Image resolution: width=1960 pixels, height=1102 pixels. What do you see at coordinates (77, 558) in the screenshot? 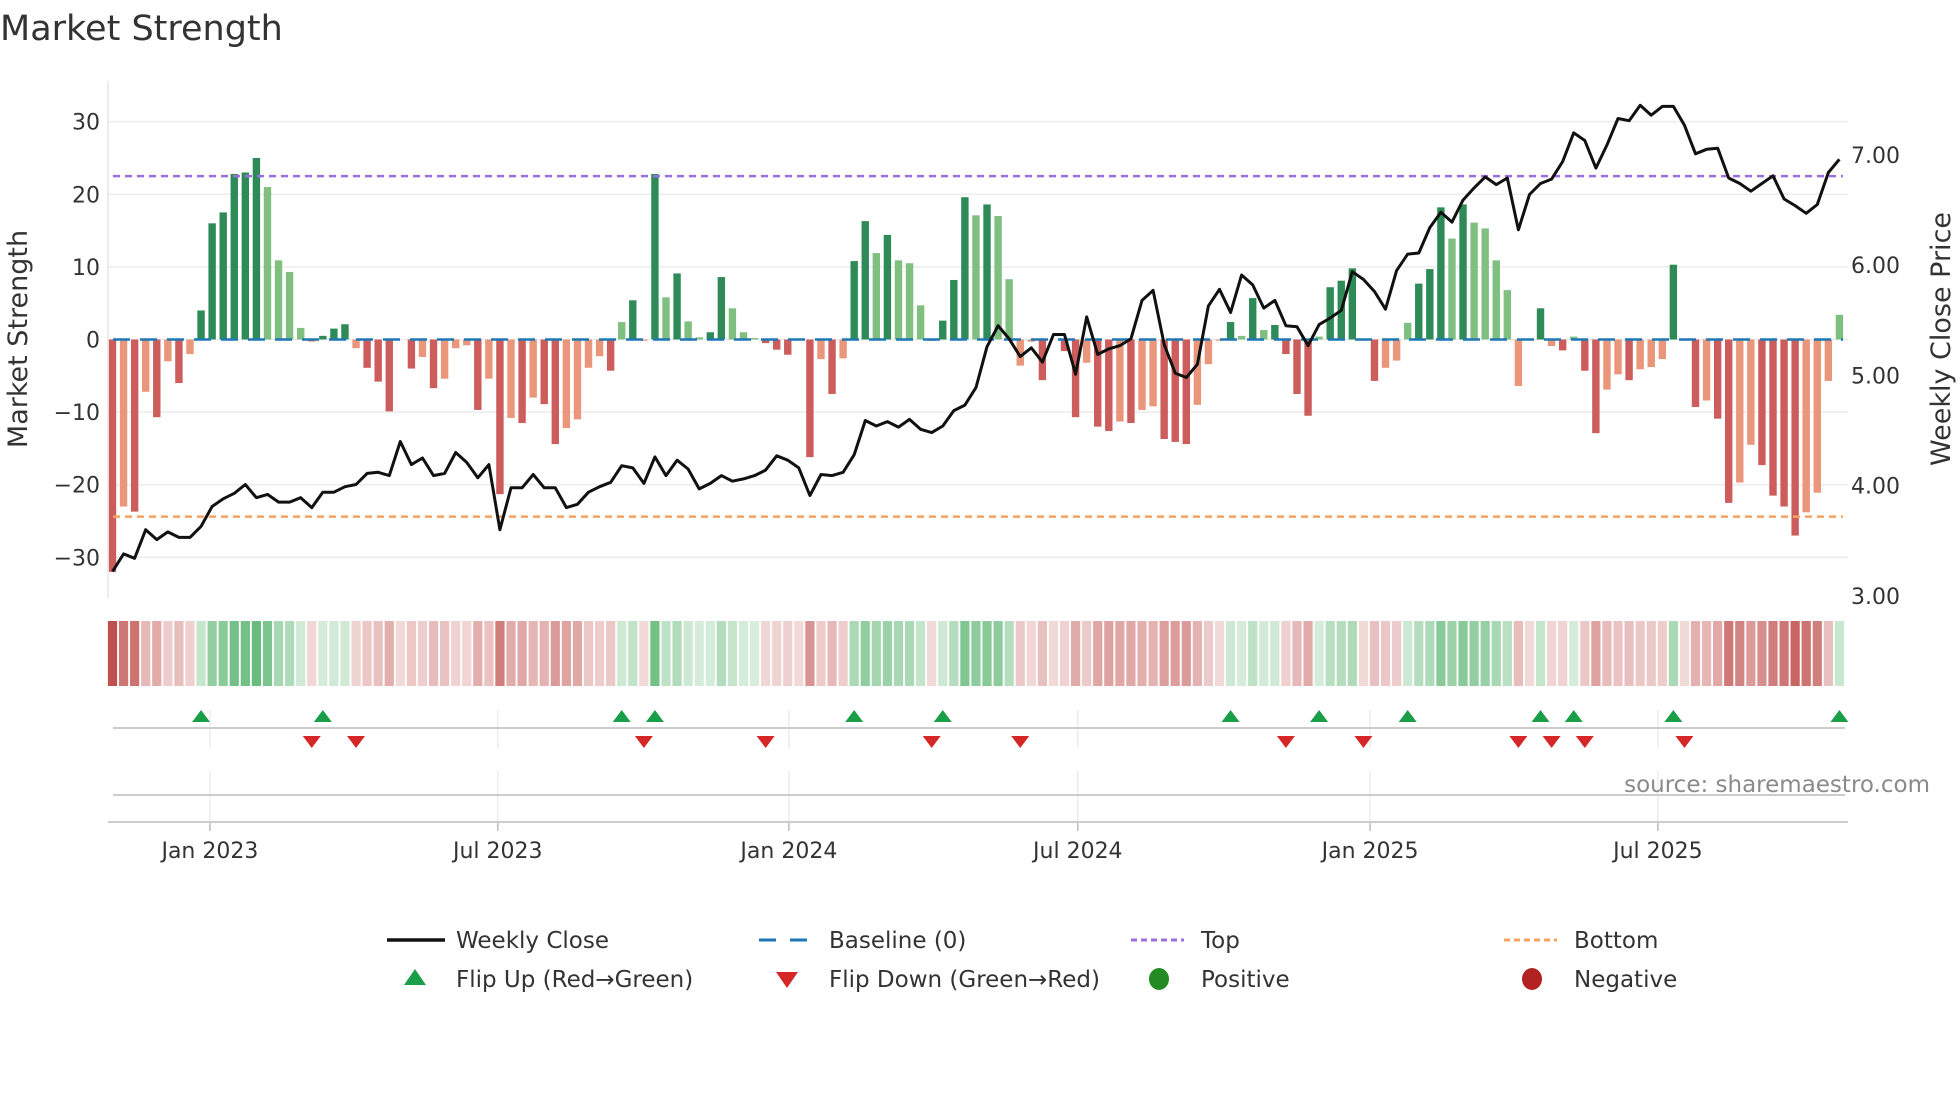
I see `left-tick-label: −30` at bounding box center [77, 558].